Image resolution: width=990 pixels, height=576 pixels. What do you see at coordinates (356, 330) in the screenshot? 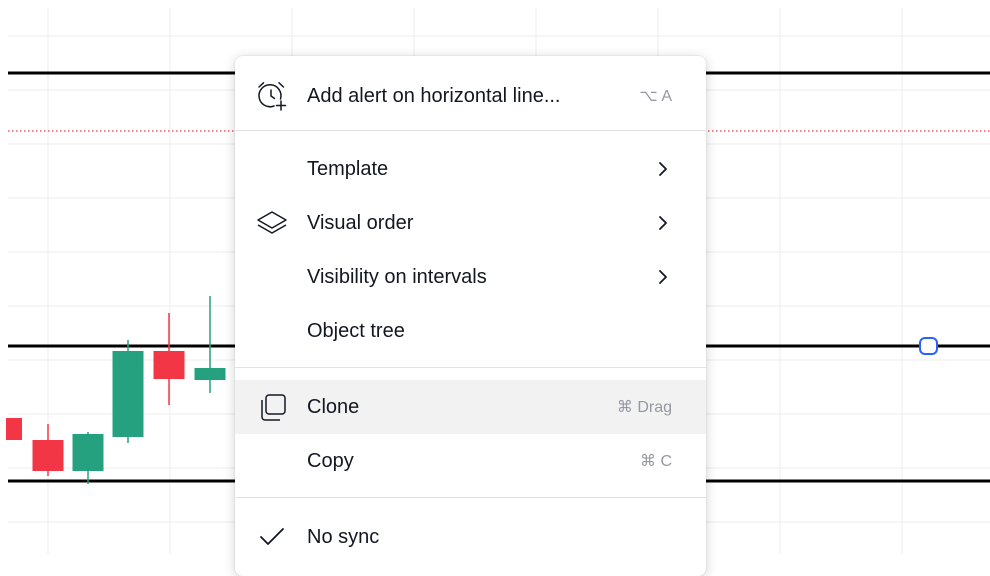
I see `menu-item-label: Object tree` at bounding box center [356, 330].